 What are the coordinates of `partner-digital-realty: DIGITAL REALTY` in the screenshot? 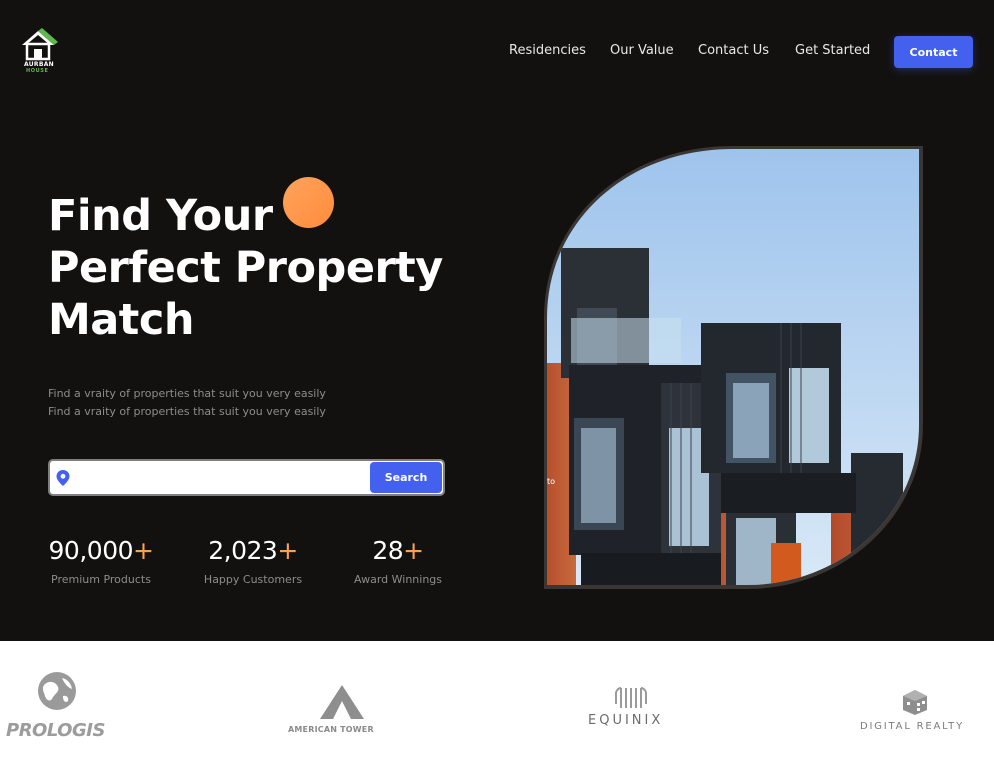 It's located at (920, 702).